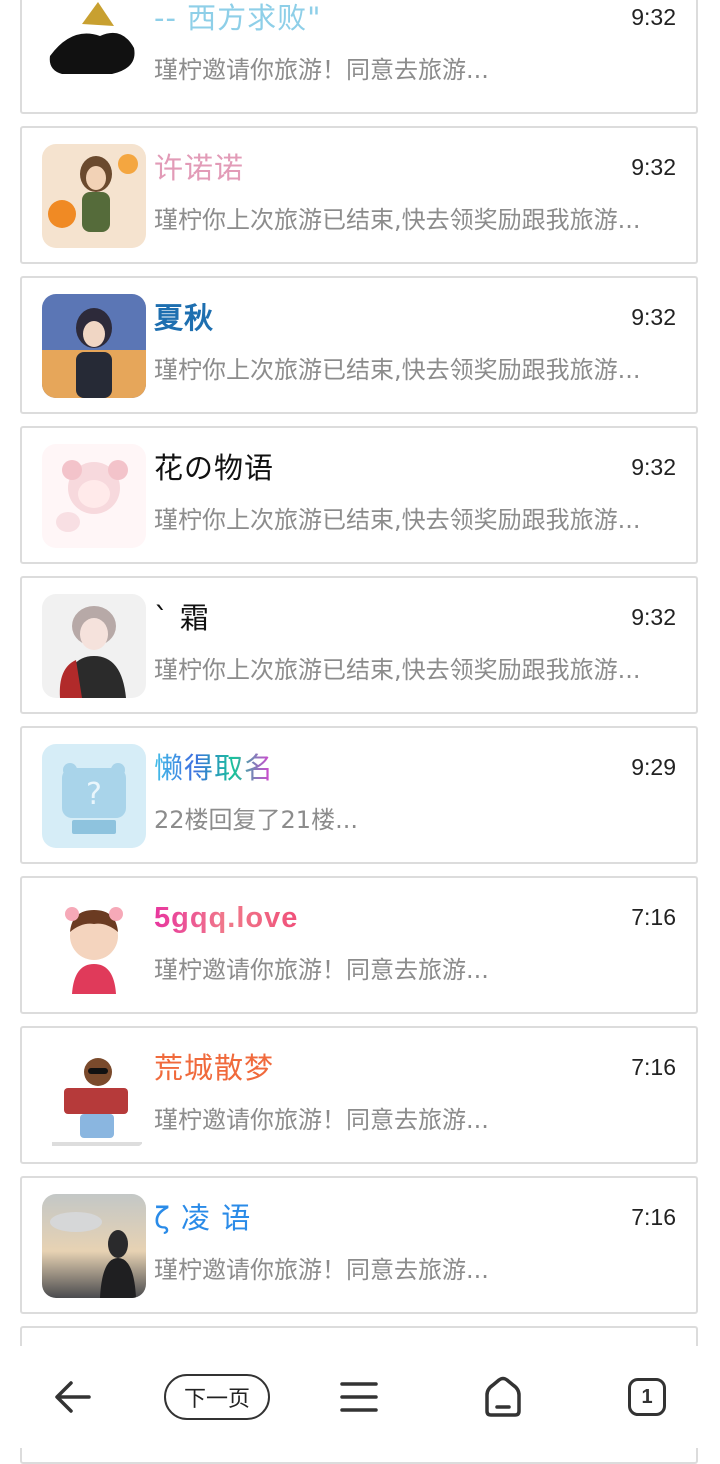  Describe the element at coordinates (214, 1068) in the screenshot. I see `sender-name: 荒城散梦` at that location.